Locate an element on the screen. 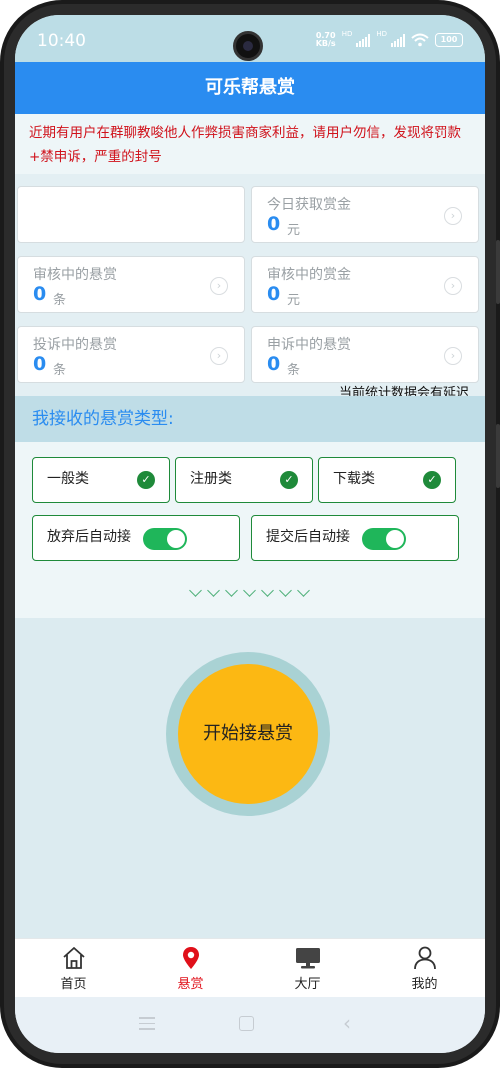  auto-accept-after-abandon: 放弃后自动接 is located at coordinates (136, 538).